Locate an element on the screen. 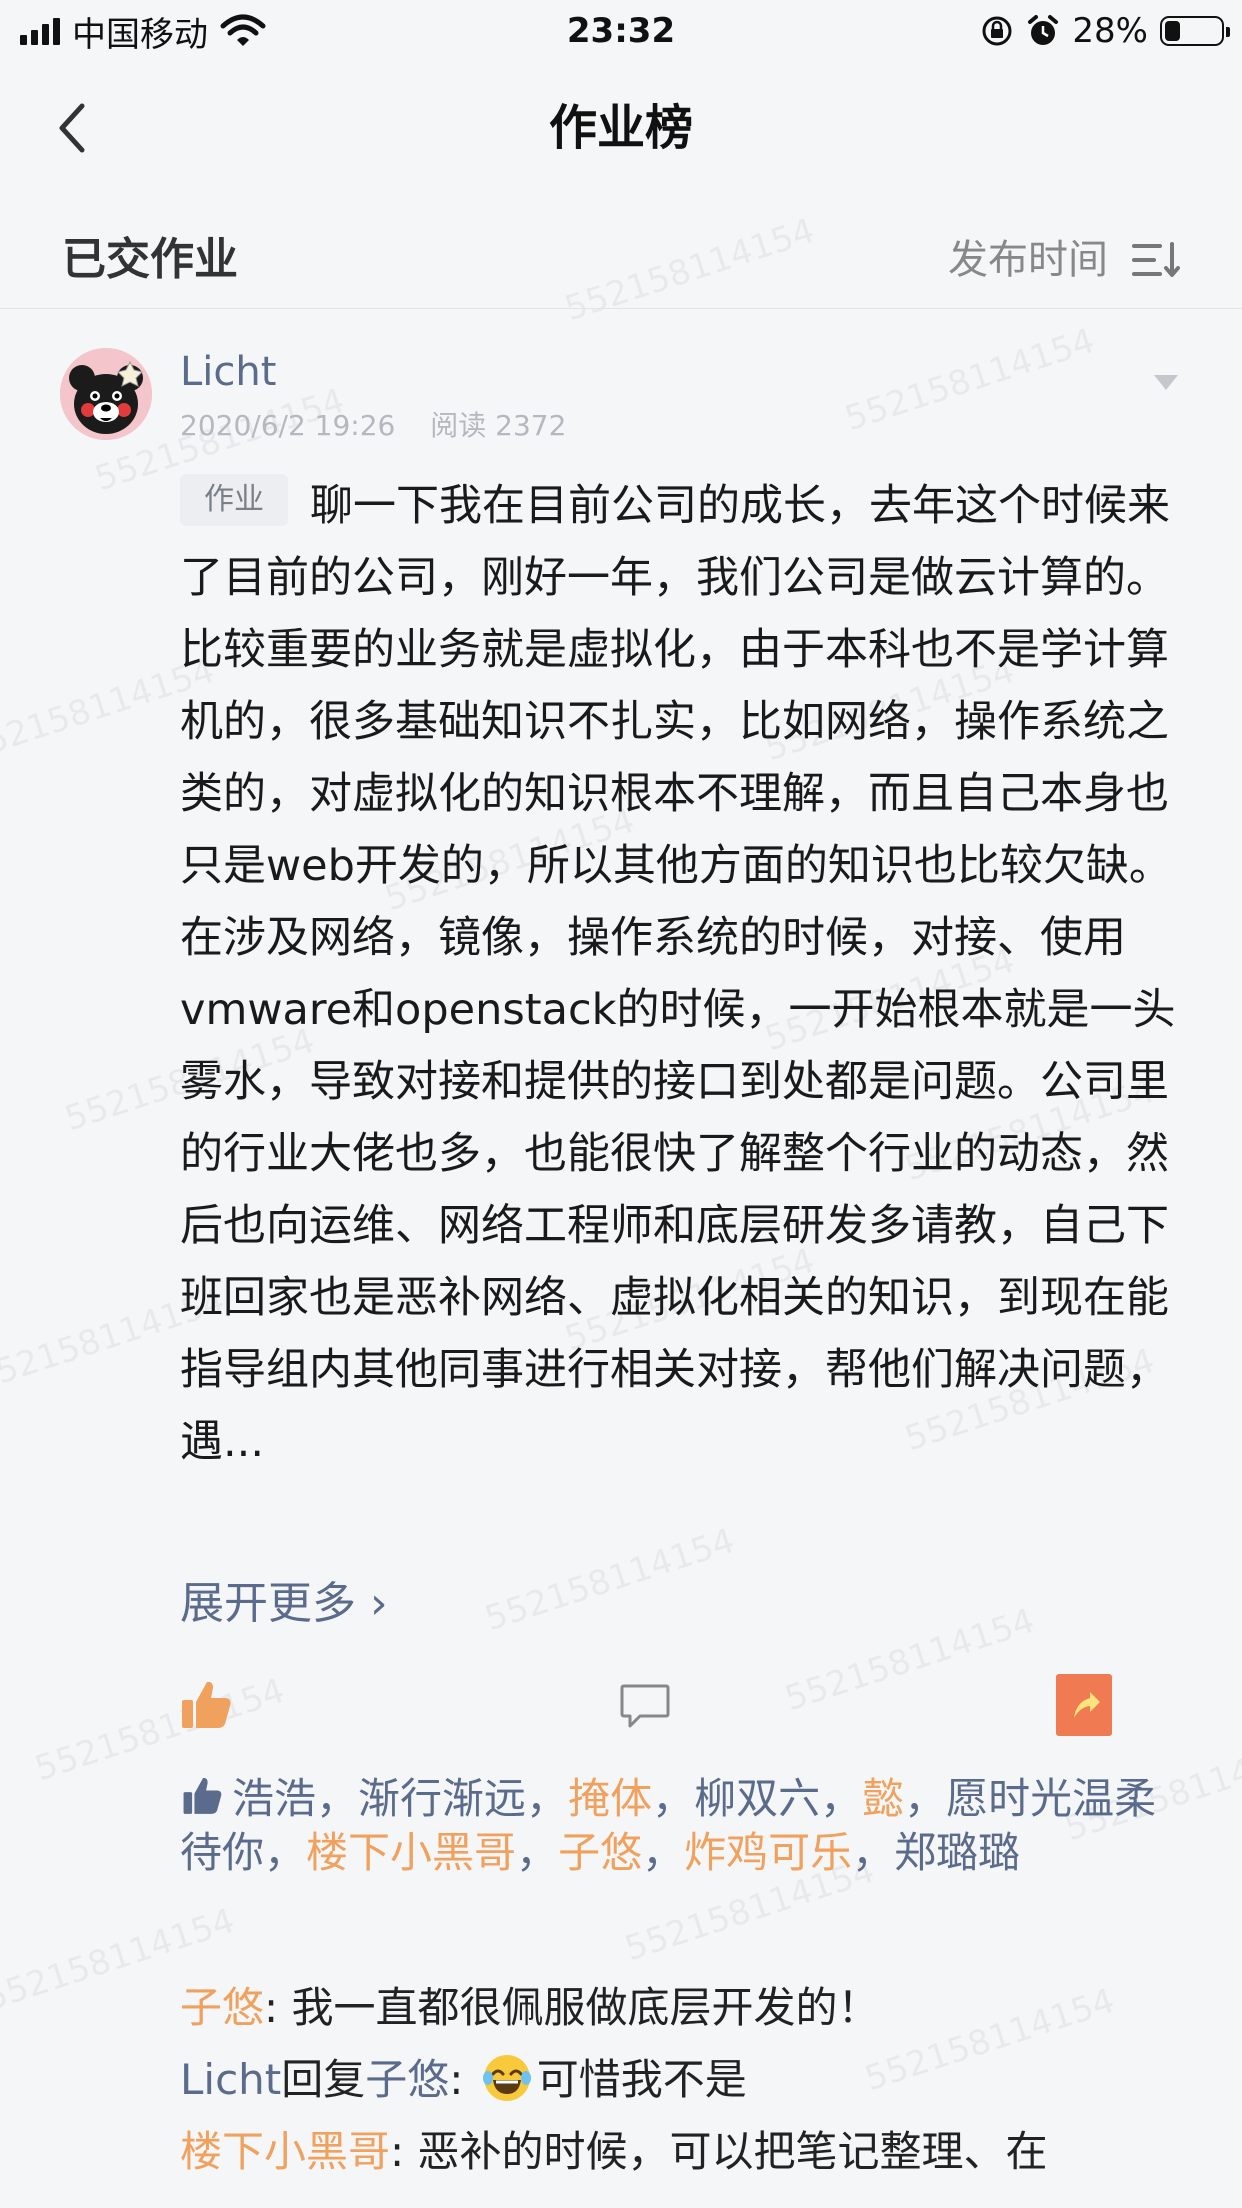 Image resolution: width=1242 pixels, height=2208 pixels. status-bar: 中国移动 23:32 28% is located at coordinates (621, 31).